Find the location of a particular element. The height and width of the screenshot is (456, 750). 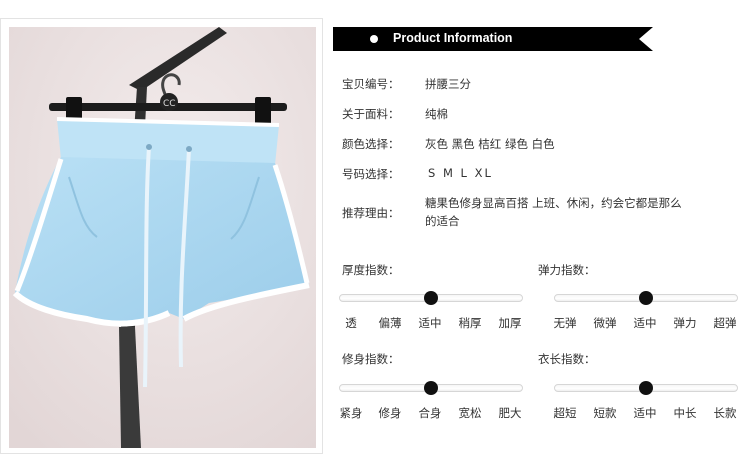

info-value-item-no: 拼腰三分 is located at coordinates (448, 84).